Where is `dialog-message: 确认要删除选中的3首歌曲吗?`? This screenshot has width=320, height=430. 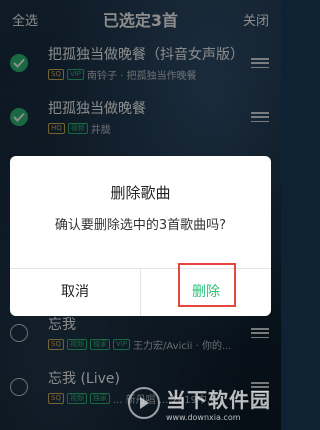
dialog-message: 确认要删除选中的3首歌曲吗? is located at coordinates (140, 225).